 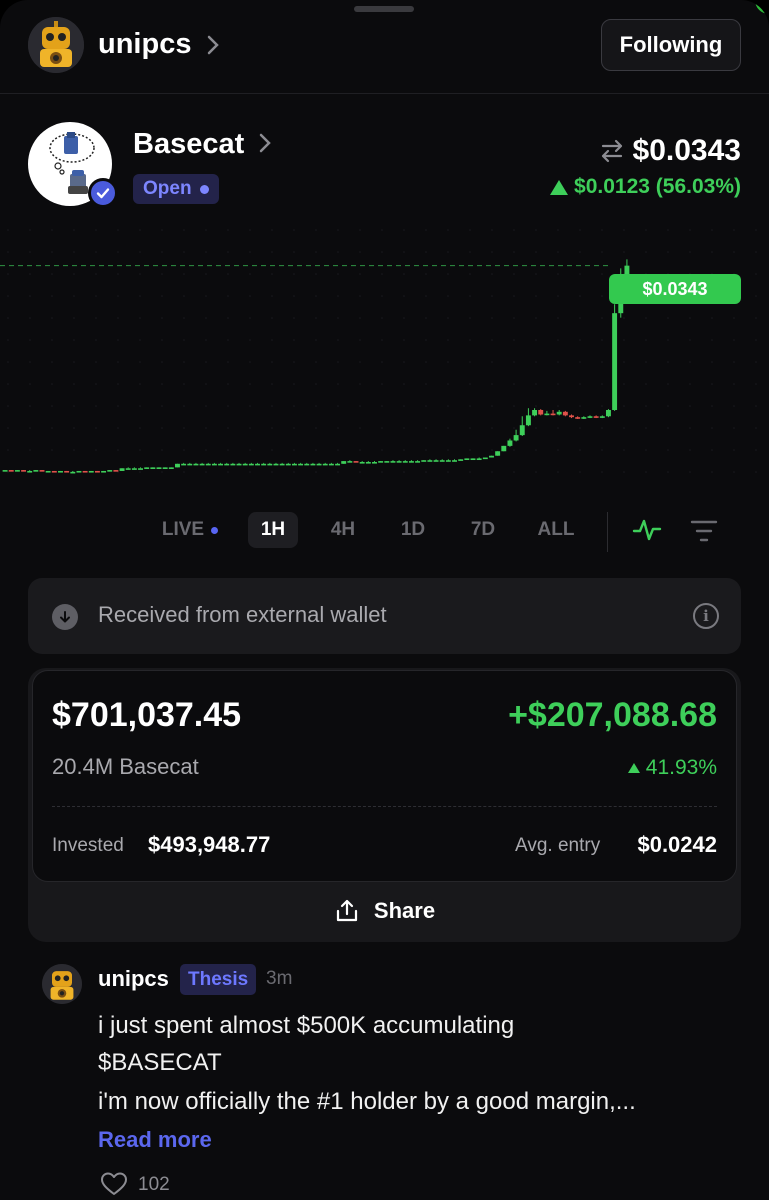 What do you see at coordinates (144, 44) in the screenshot?
I see `username: unipcs` at bounding box center [144, 44].